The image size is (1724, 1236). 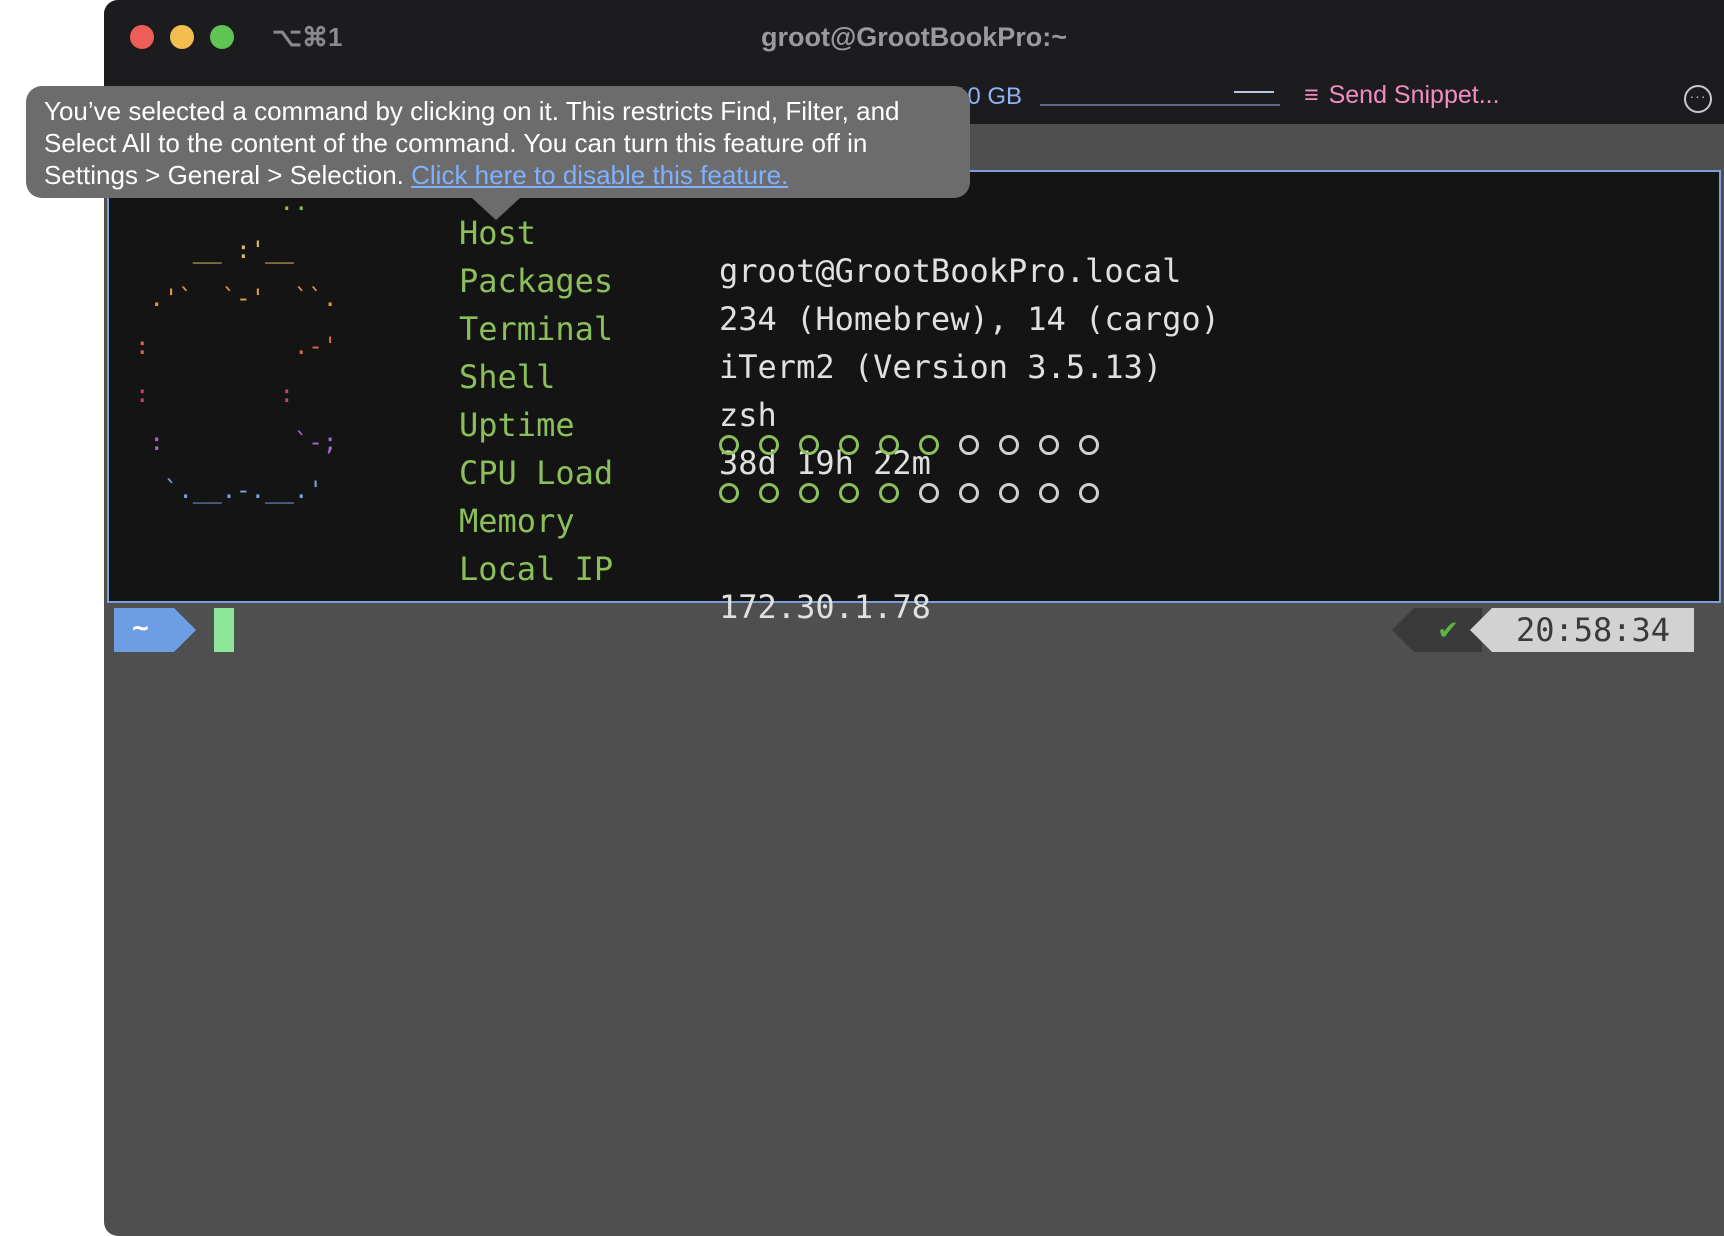 I want to click on disable-feature-link: Click here to disable this feature., so click(x=599, y=175).